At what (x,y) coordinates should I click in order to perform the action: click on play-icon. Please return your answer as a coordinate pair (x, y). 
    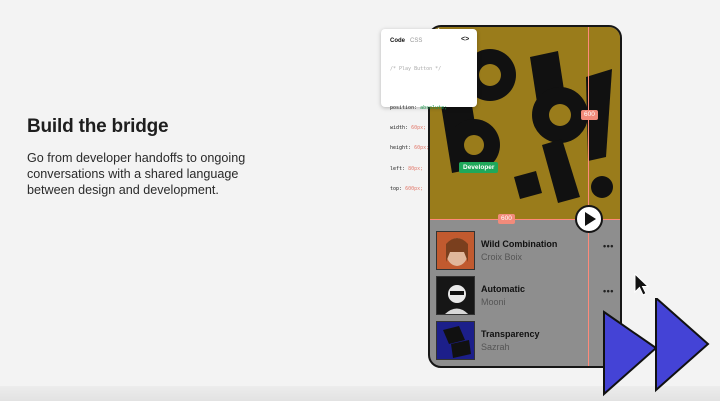
    Looking at the image, I should click on (590, 219).